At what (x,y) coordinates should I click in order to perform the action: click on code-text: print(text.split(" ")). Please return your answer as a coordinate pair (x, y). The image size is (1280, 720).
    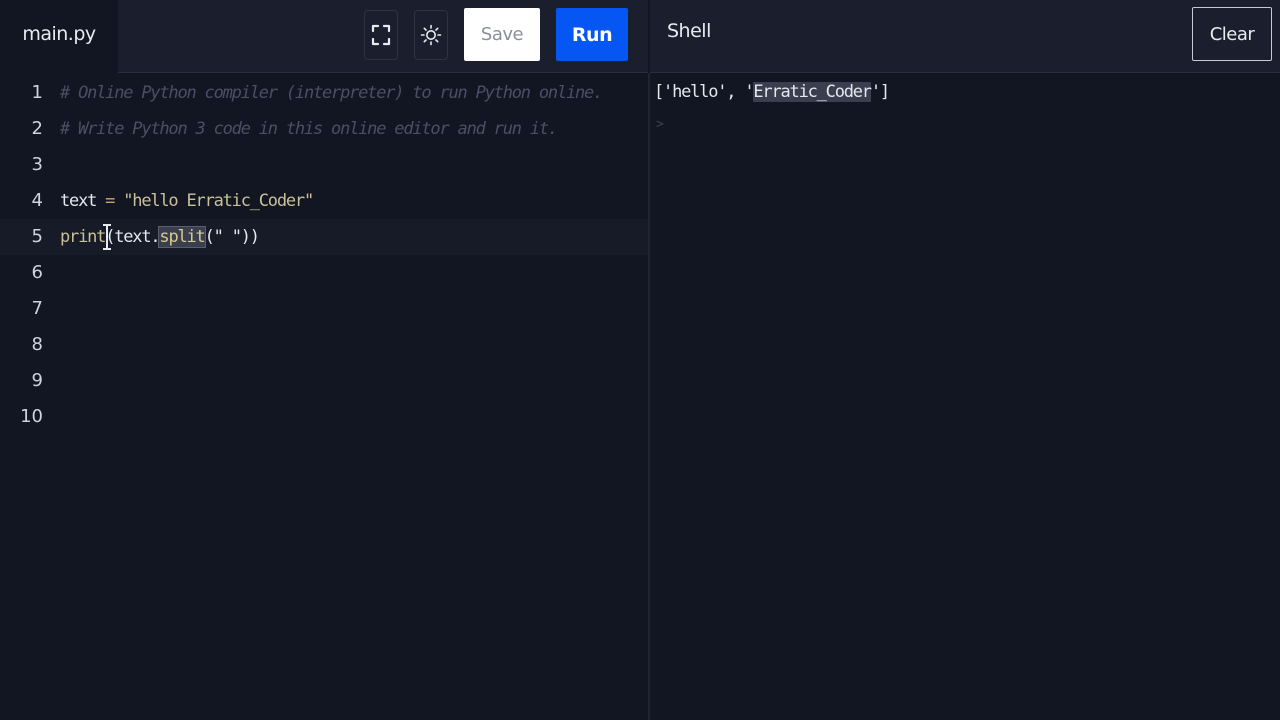
    Looking at the image, I should click on (160, 237).